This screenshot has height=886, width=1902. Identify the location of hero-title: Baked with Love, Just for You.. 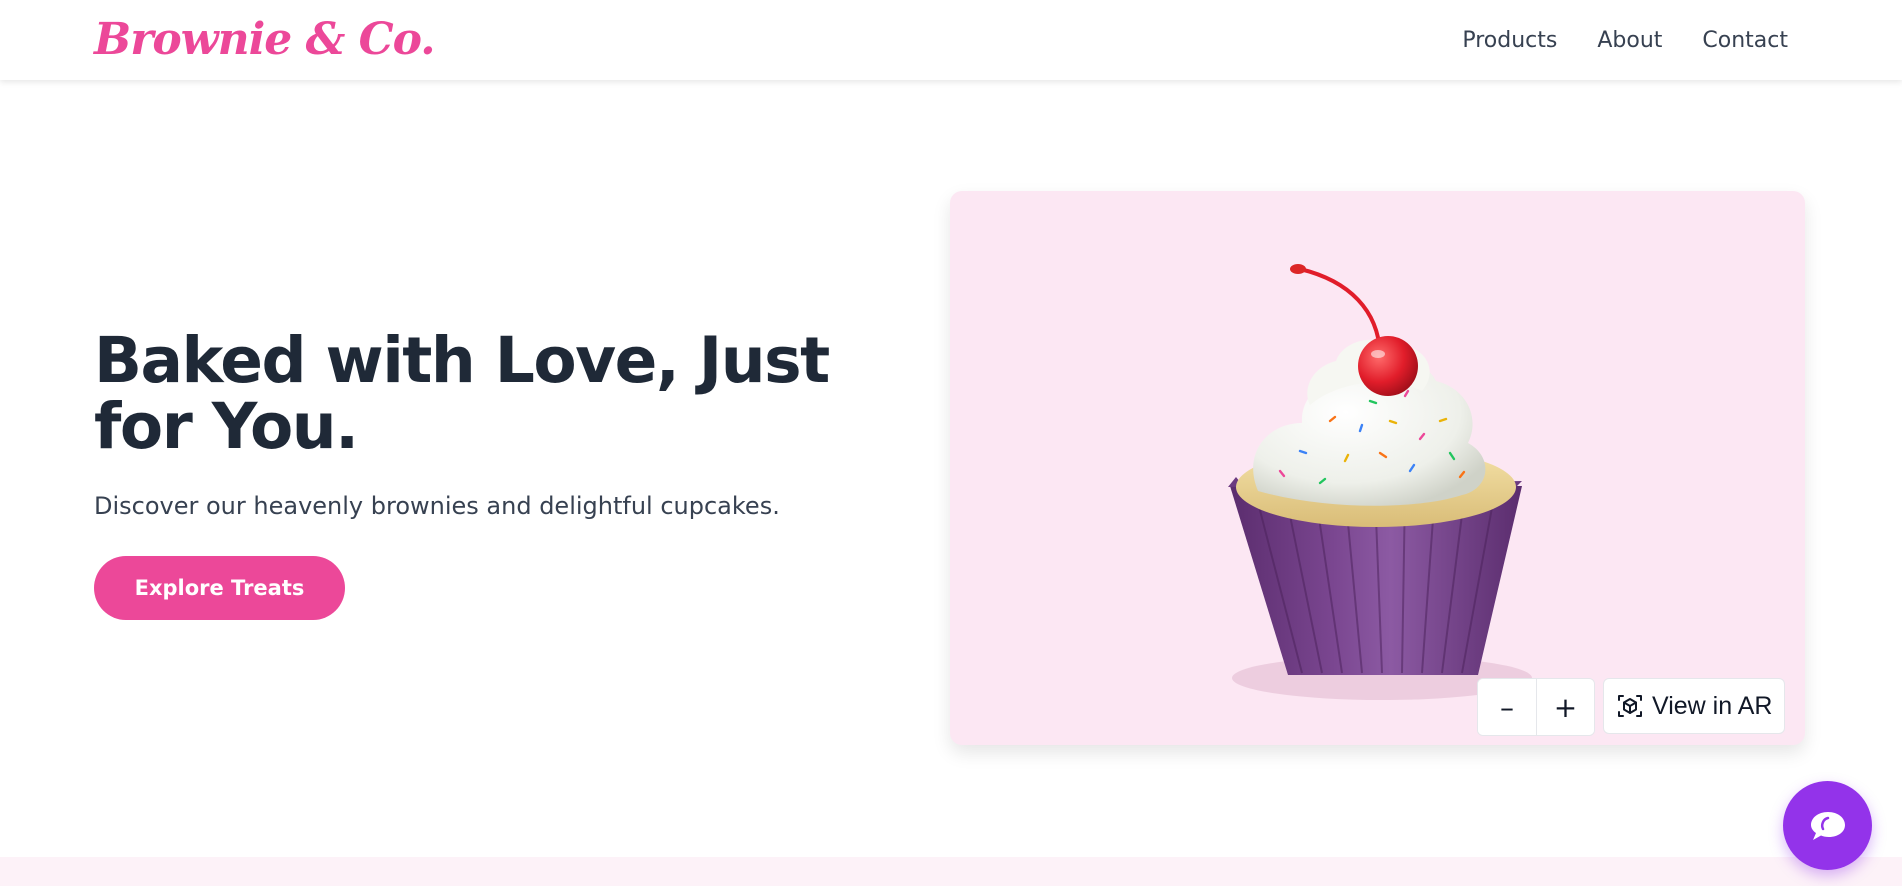
(462, 393).